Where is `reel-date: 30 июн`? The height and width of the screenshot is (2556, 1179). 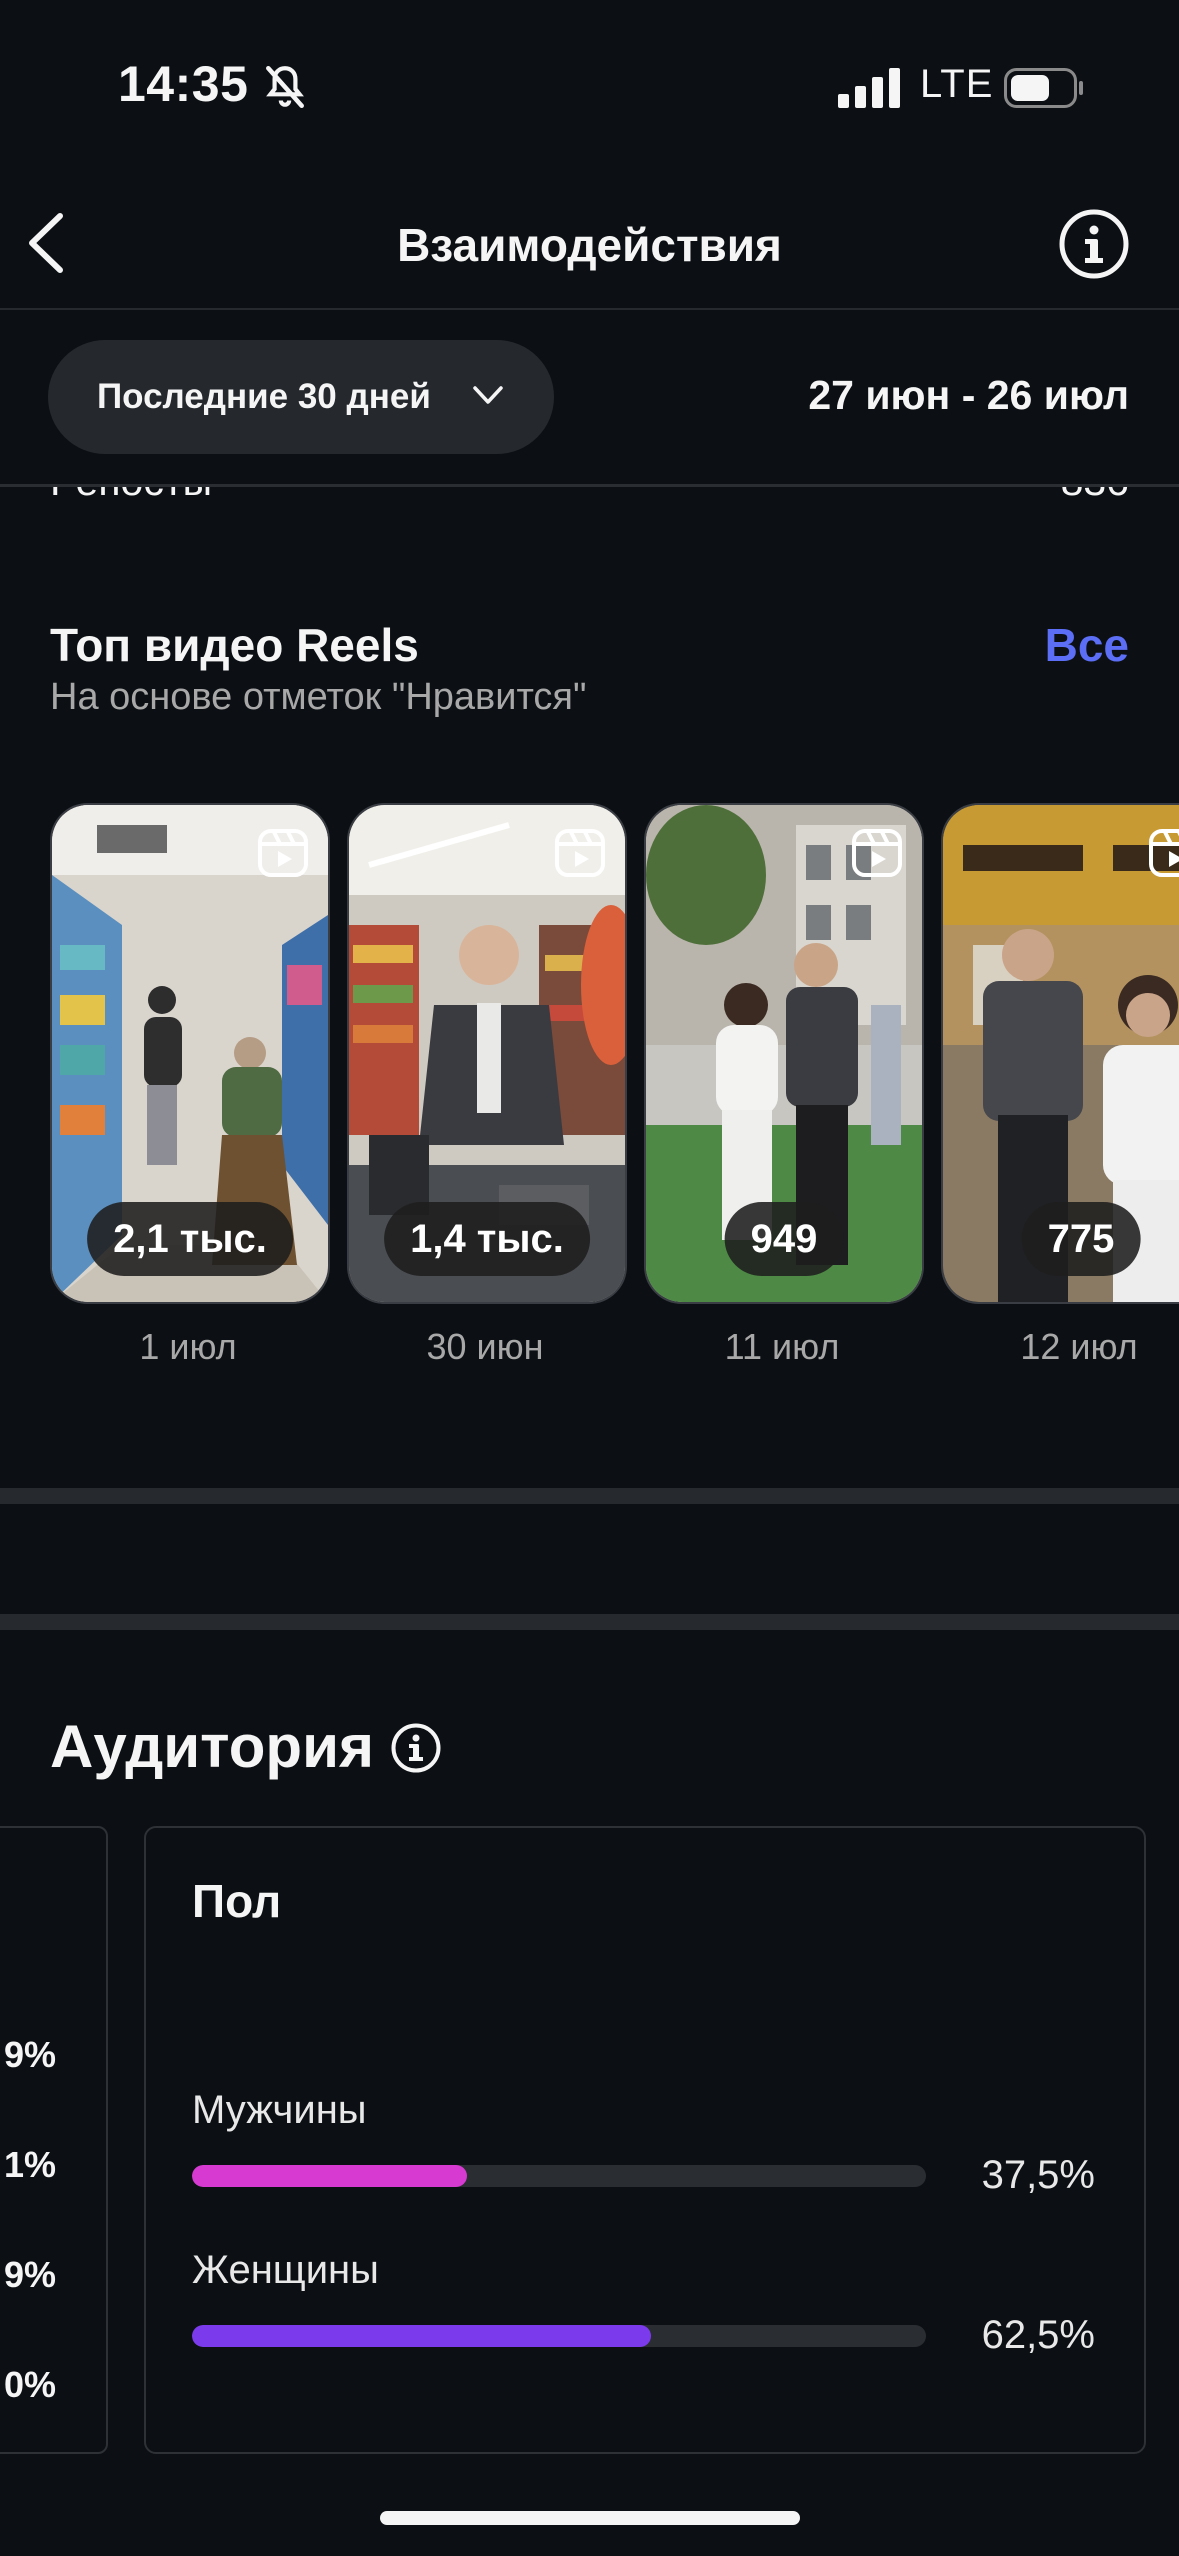 reel-date: 30 июн is located at coordinates (485, 1346).